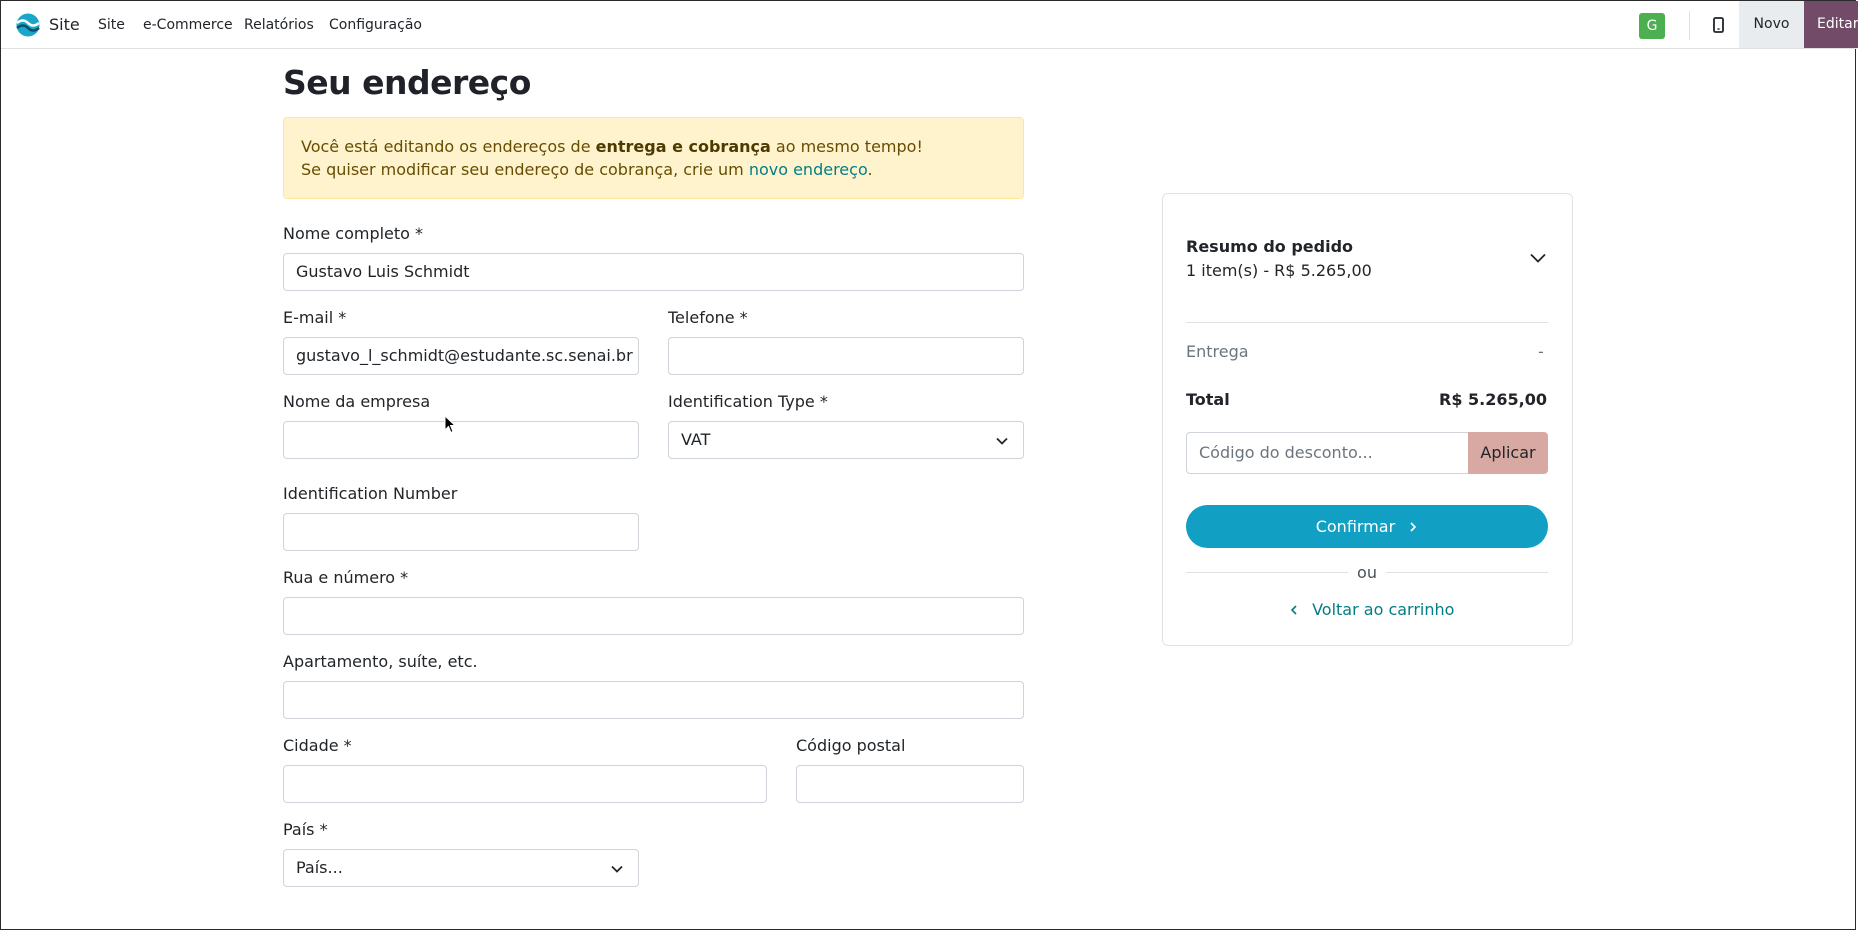 The image size is (1858, 932). What do you see at coordinates (315, 317) in the screenshot?
I see `email-label: E-mail *` at bounding box center [315, 317].